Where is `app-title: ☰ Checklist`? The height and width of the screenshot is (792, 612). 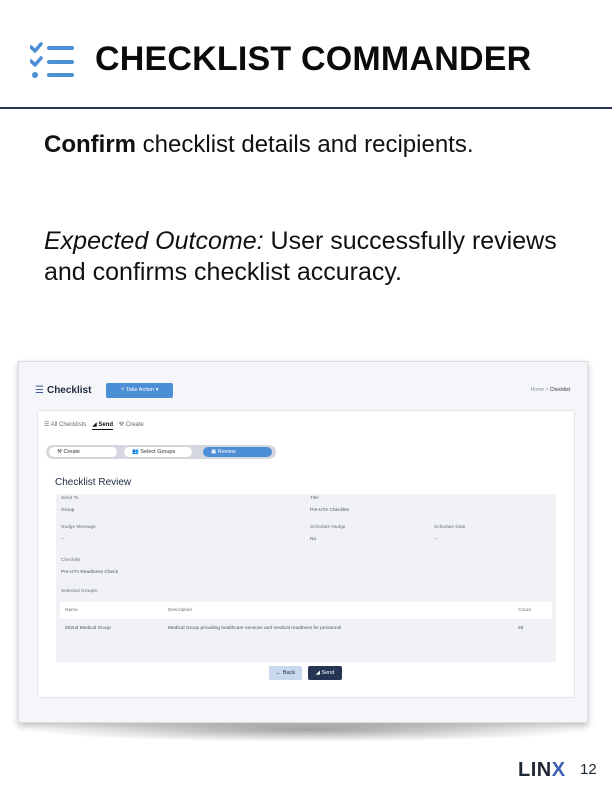
app-title: ☰ Checklist is located at coordinates (63, 390).